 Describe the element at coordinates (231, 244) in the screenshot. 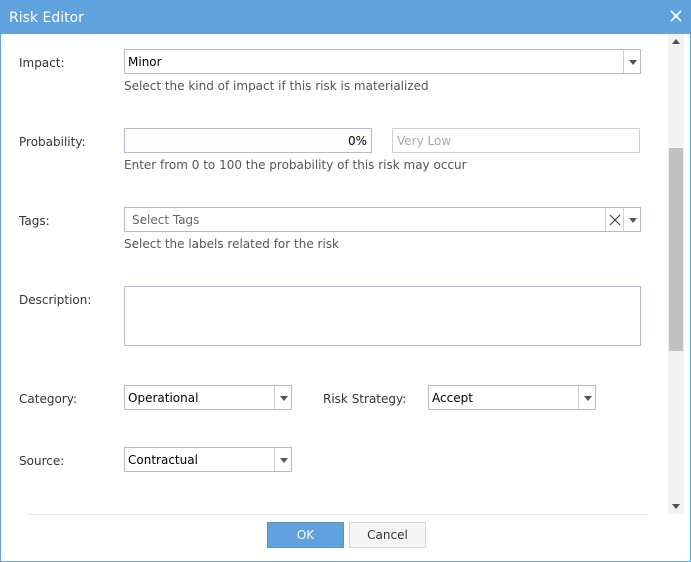

I see `tags-help: Select the labels related for the risk` at that location.